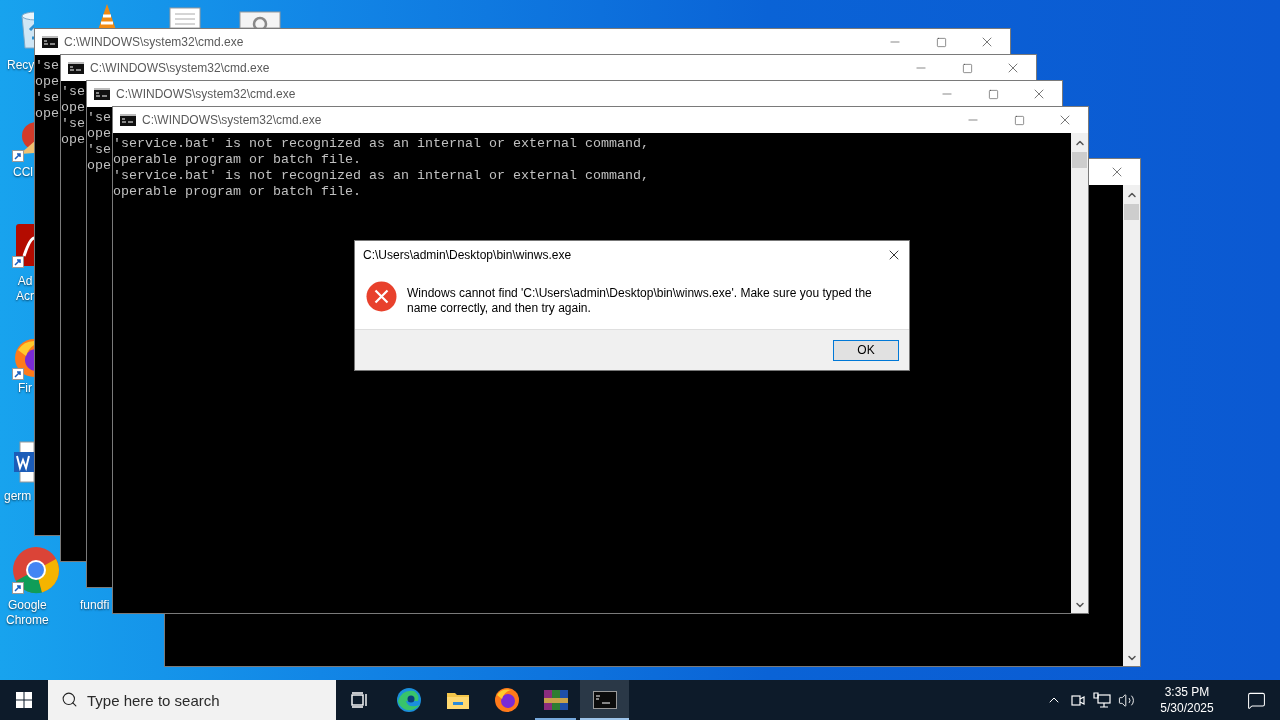 Image resolution: width=1280 pixels, height=720 pixels. Describe the element at coordinates (260, 19) in the screenshot. I see `settings-document-icon` at that location.